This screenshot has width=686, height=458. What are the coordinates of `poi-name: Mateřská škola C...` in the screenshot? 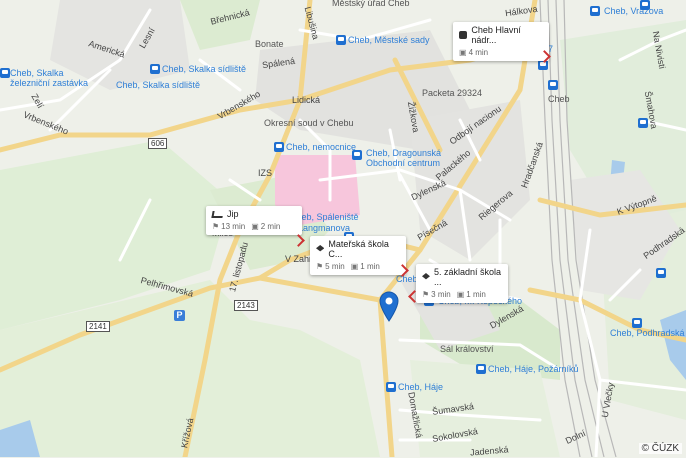 It's located at (358, 249).